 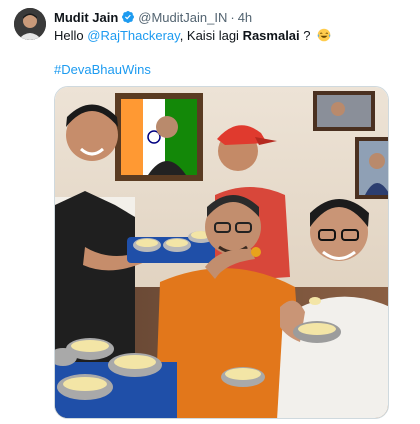 What do you see at coordinates (86, 17) in the screenshot?
I see `author-name: Mudit Jain` at bounding box center [86, 17].